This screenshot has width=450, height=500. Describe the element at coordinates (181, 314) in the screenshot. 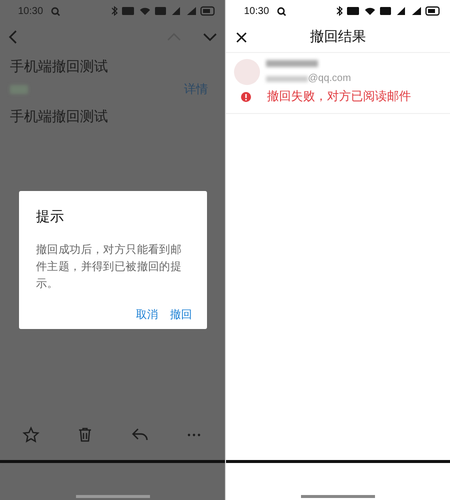

I see `dialog-button: 撤回` at that location.